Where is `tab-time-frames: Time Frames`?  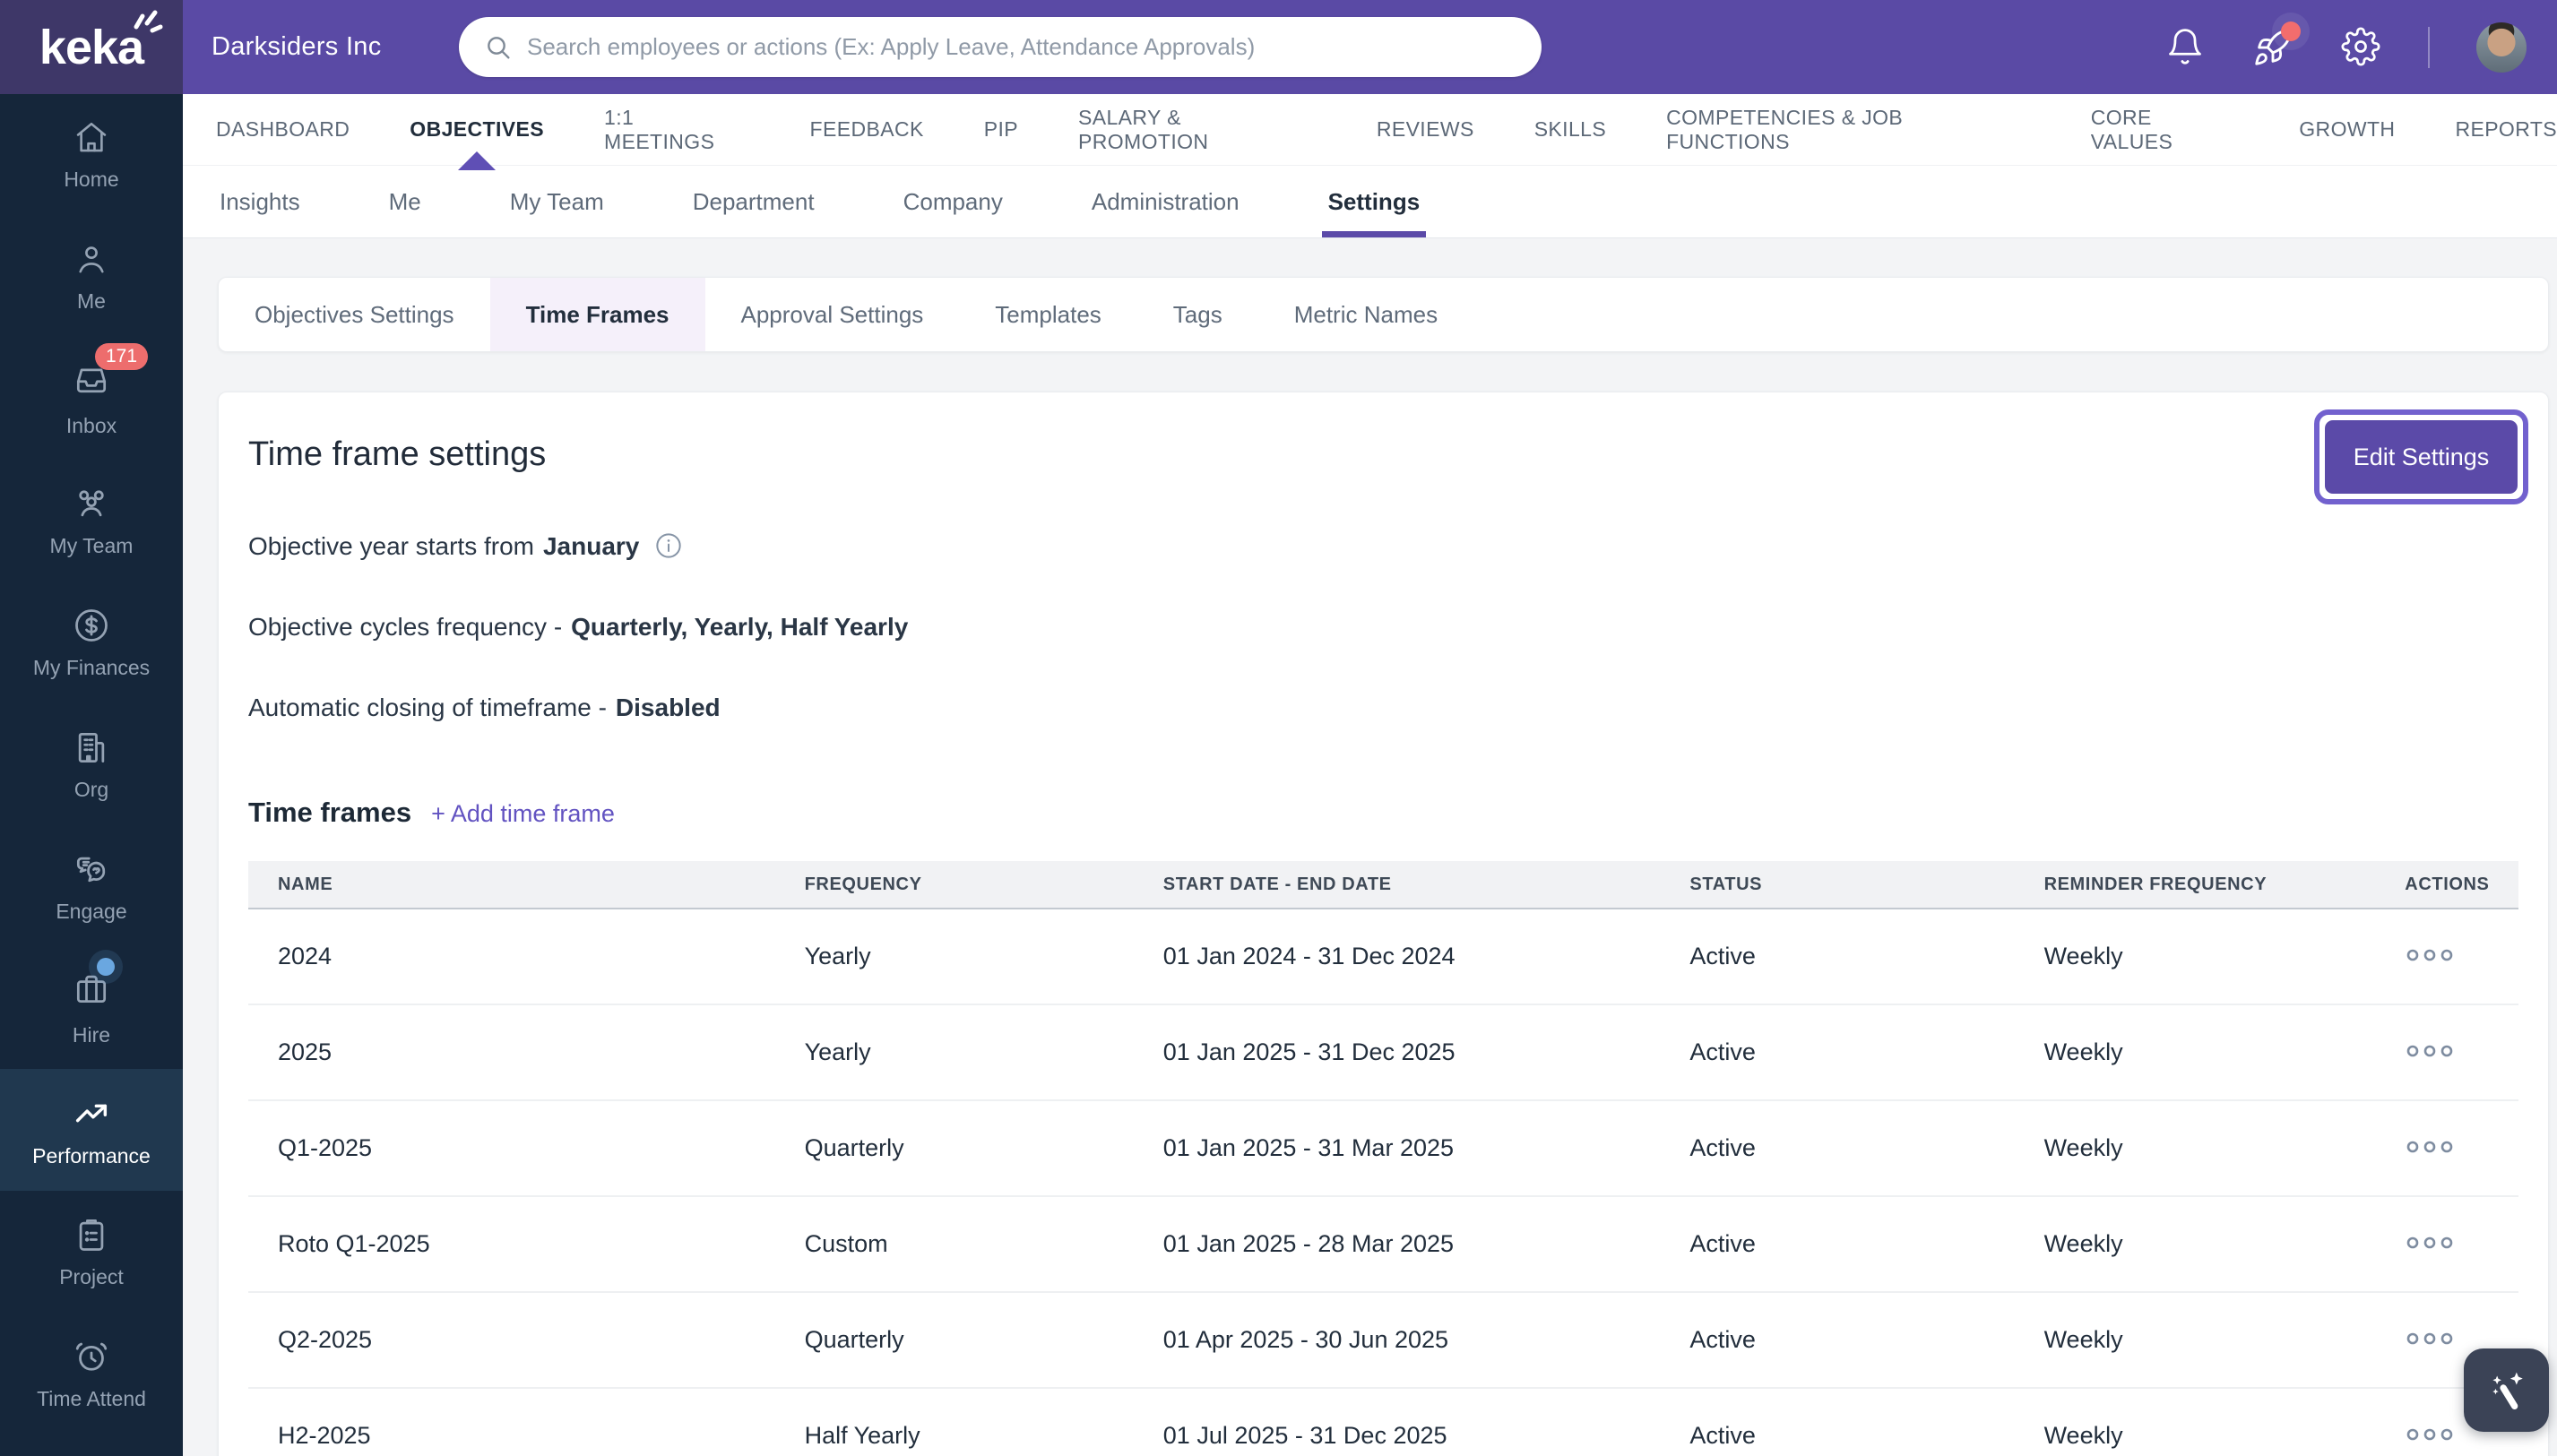
tab-time-frames: Time Frames is located at coordinates (597, 314).